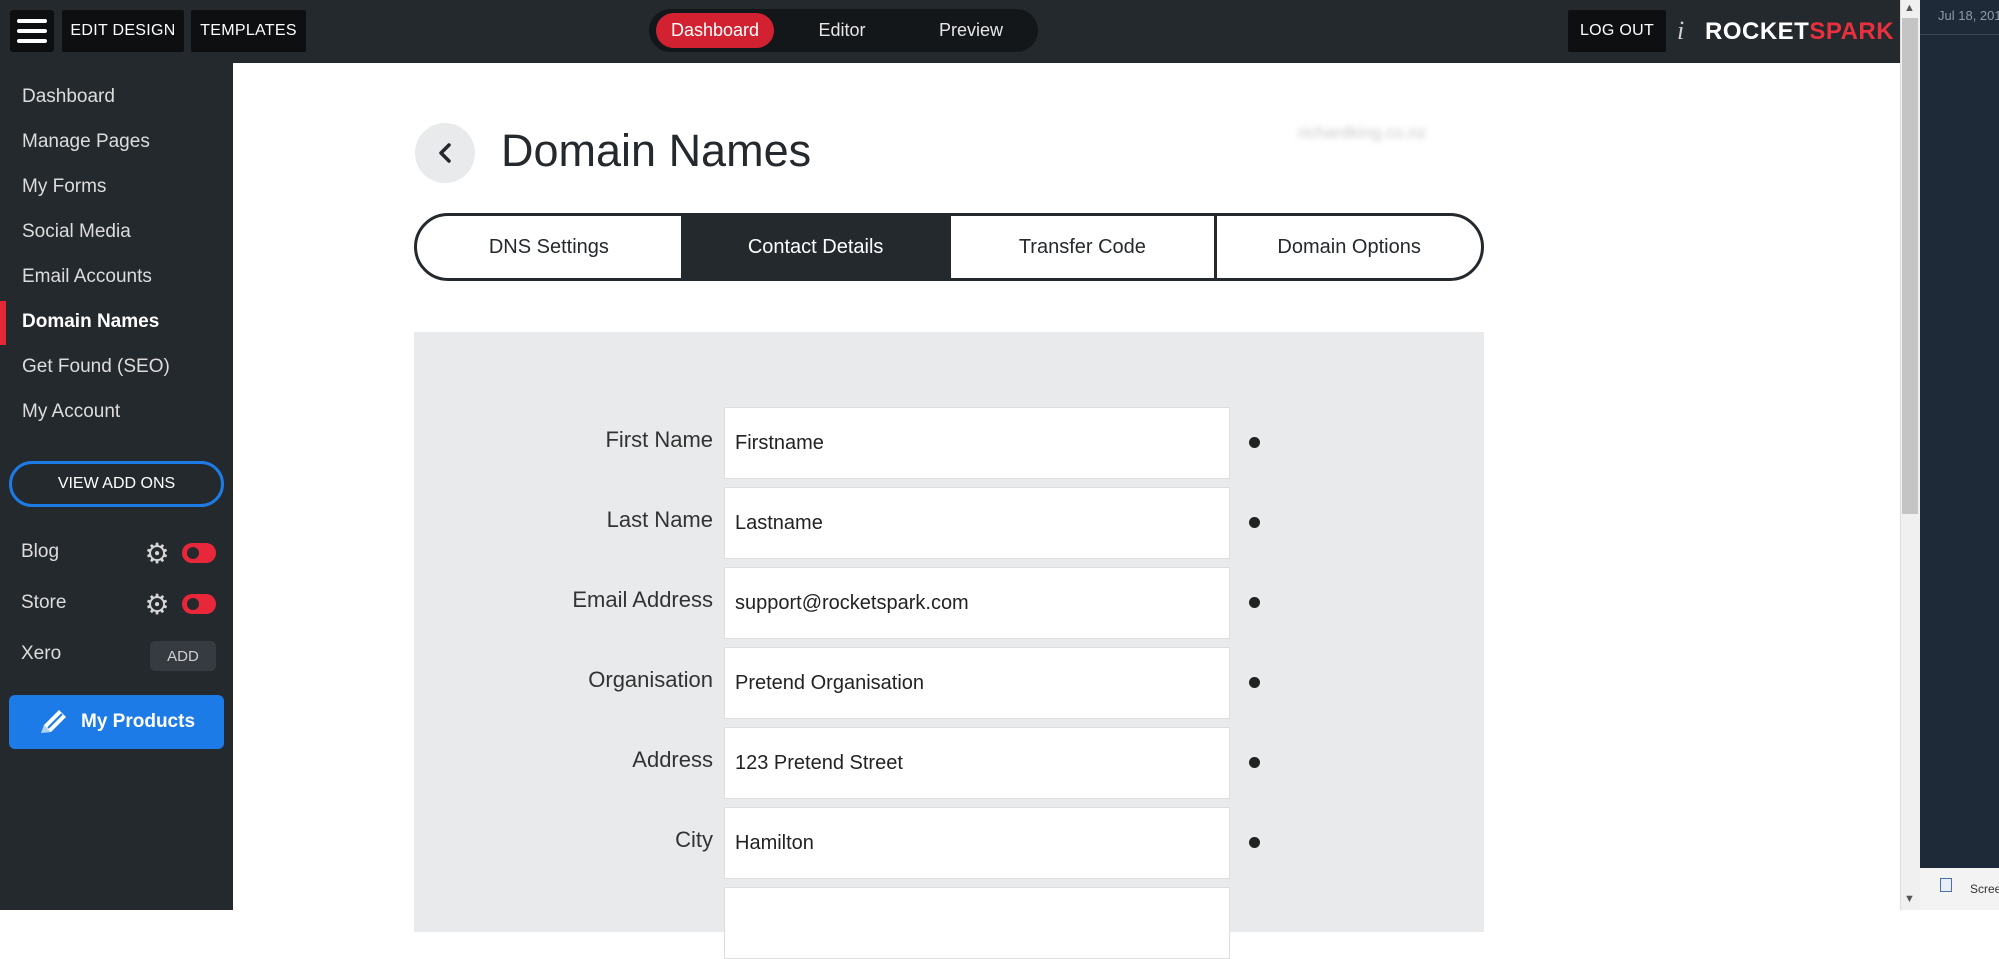 The image size is (1999, 959). I want to click on active-item-indicator, so click(3, 323).